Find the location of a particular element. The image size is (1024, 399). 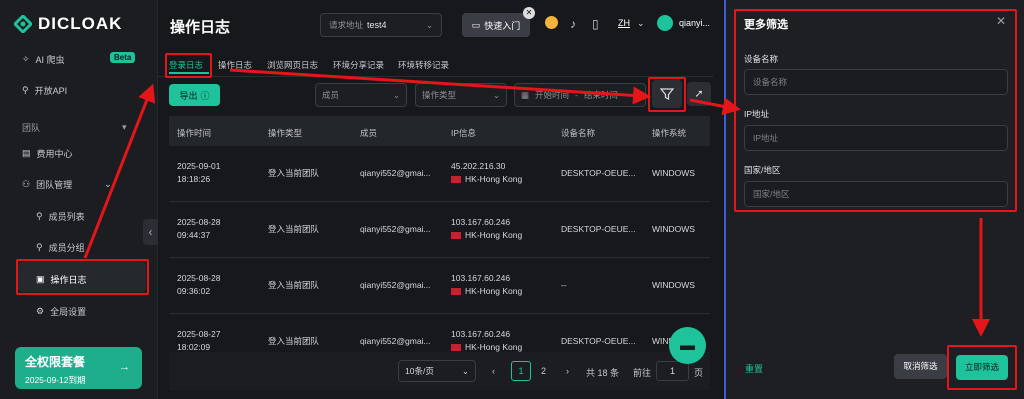

cell-ip: 45.202.216.30 HK-Hong Kong is located at coordinates (486, 173).